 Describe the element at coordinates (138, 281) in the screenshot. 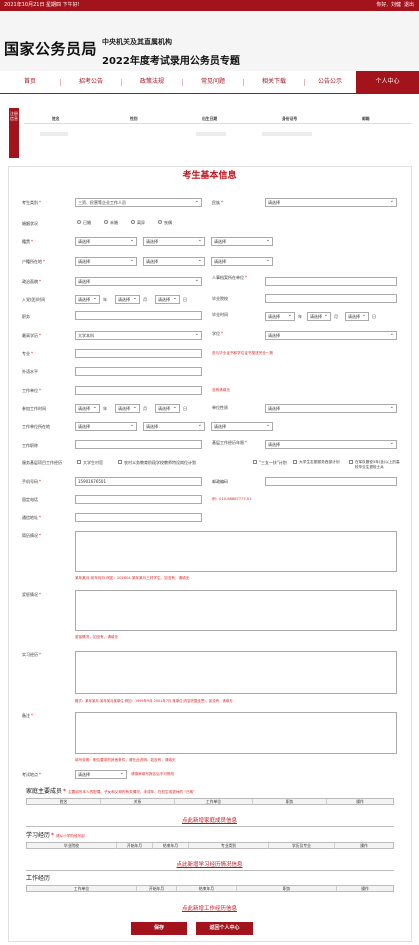

I see `political-select: 请选择` at that location.